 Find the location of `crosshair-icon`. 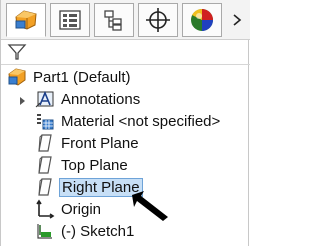

crosshair-icon is located at coordinates (158, 20).